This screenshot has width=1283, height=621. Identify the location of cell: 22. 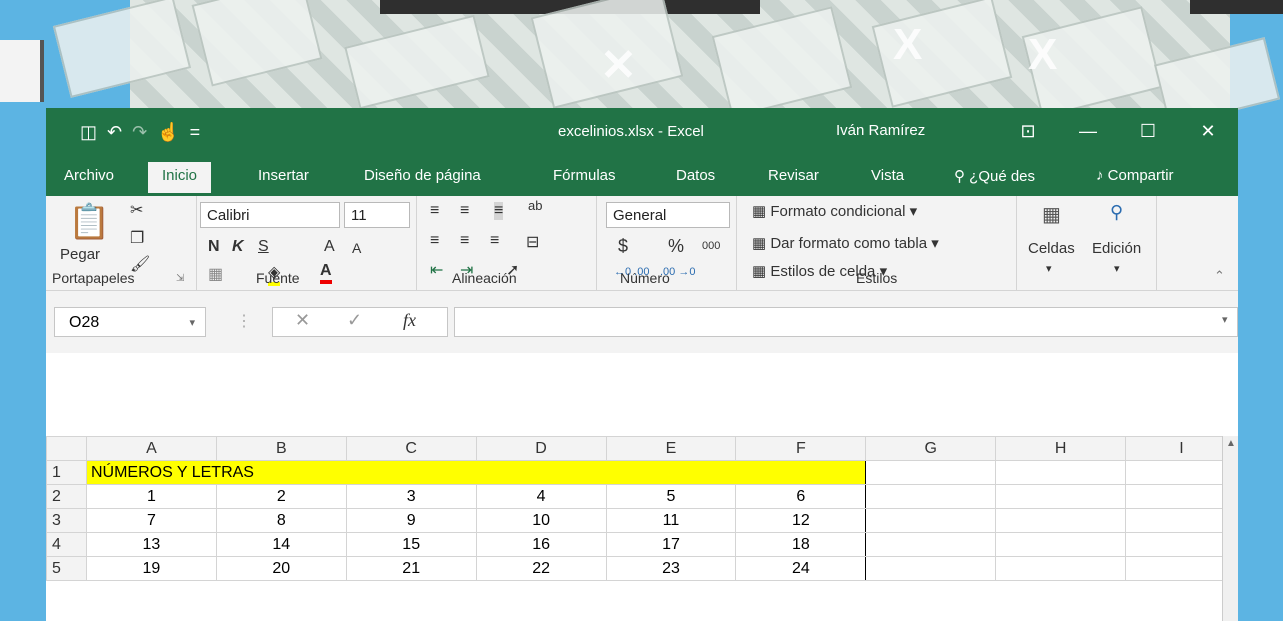
(541, 568).